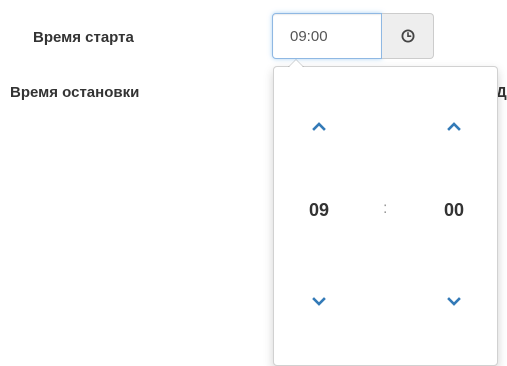  I want to click on minute-value: 00, so click(454, 210).